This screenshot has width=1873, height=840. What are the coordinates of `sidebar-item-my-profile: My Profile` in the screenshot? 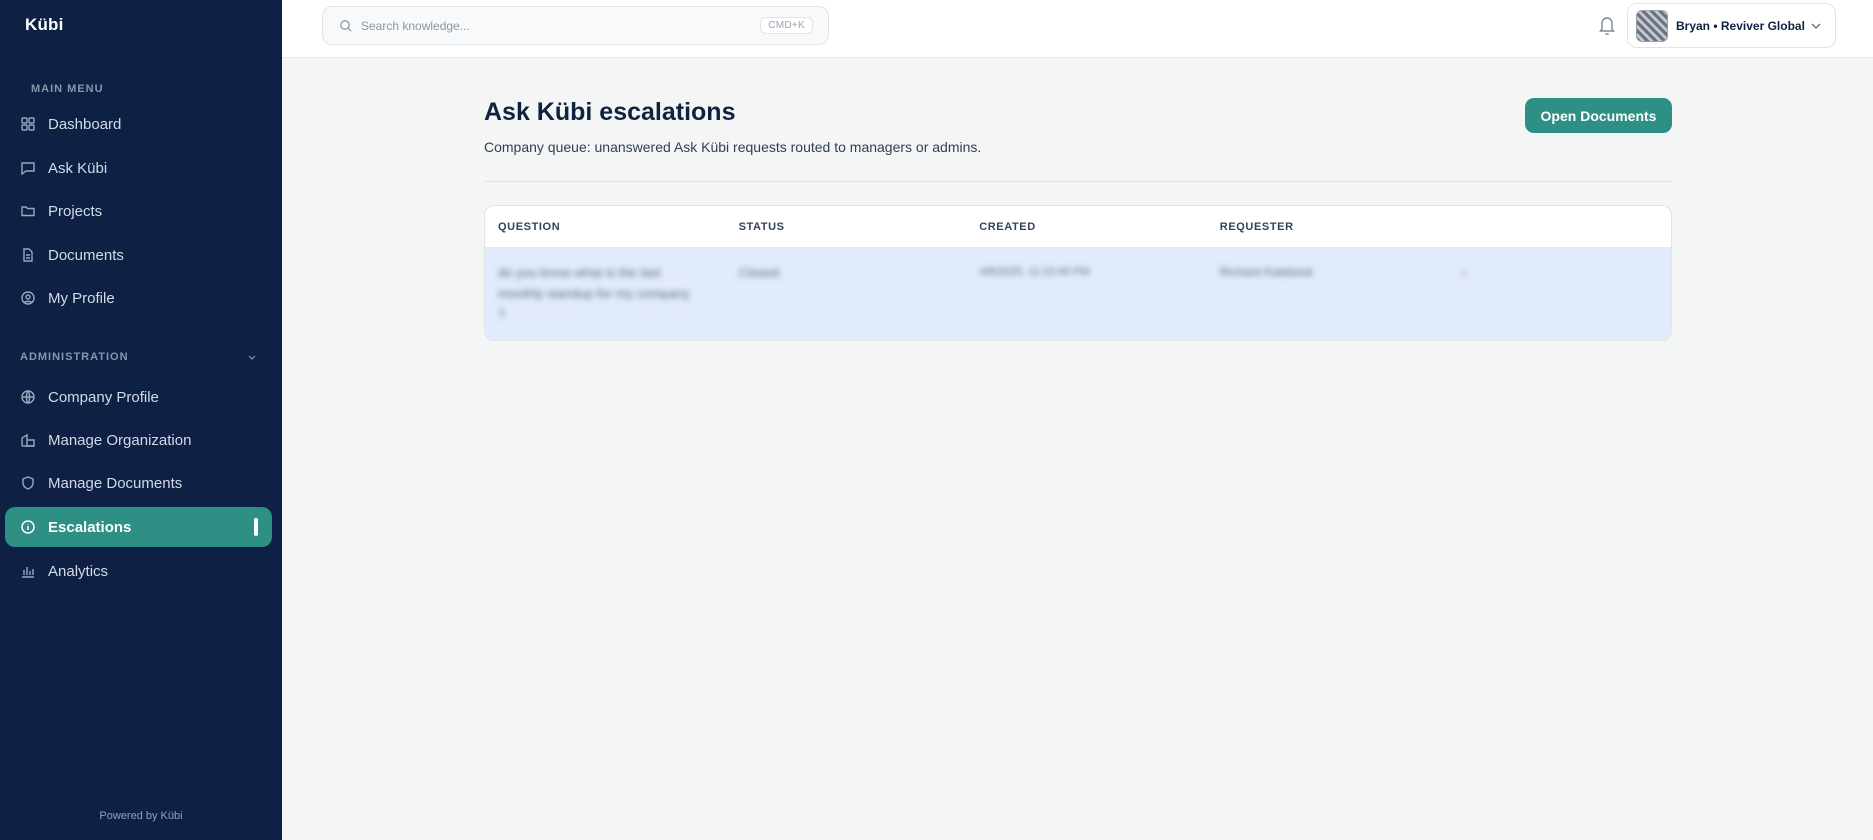 It's located at (138, 298).